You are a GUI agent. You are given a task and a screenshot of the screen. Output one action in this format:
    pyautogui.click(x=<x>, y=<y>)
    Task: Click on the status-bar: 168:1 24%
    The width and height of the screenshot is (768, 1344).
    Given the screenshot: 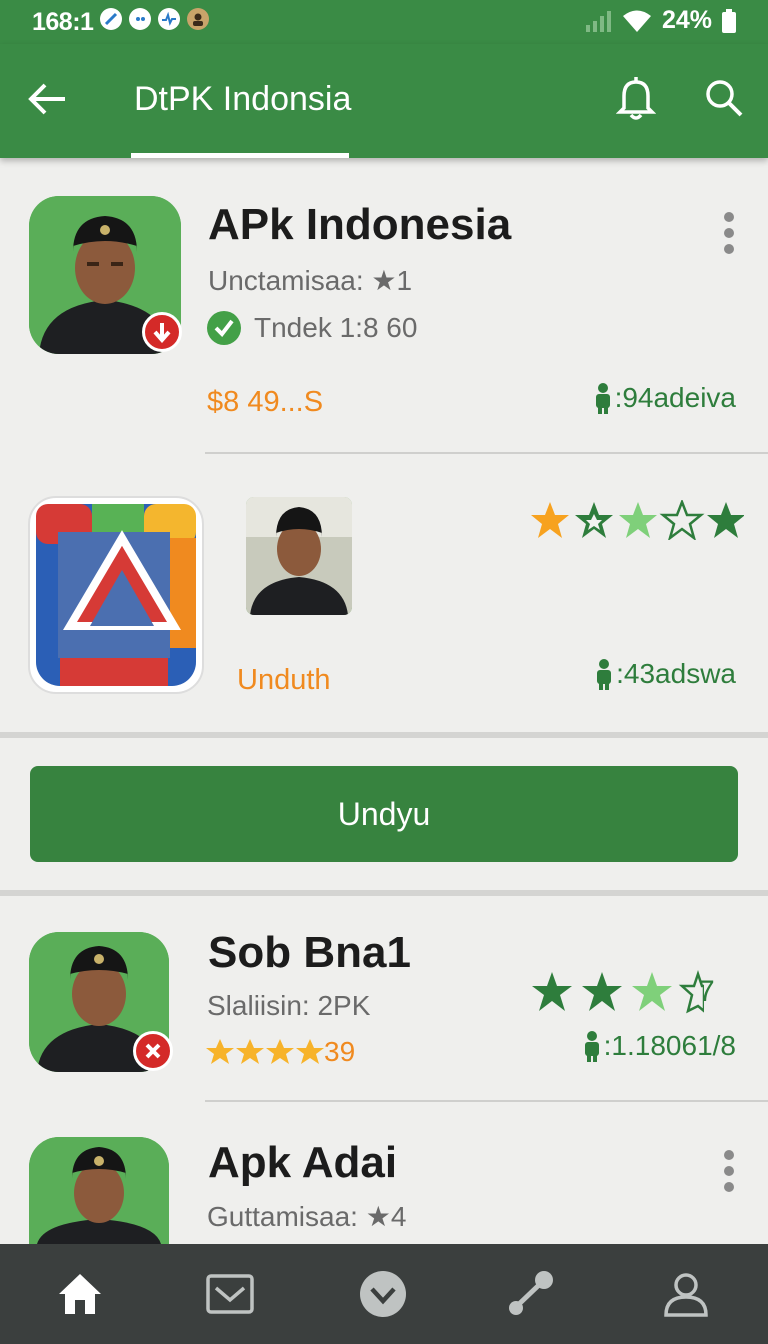 What is the action you would take?
    pyautogui.click(x=384, y=22)
    